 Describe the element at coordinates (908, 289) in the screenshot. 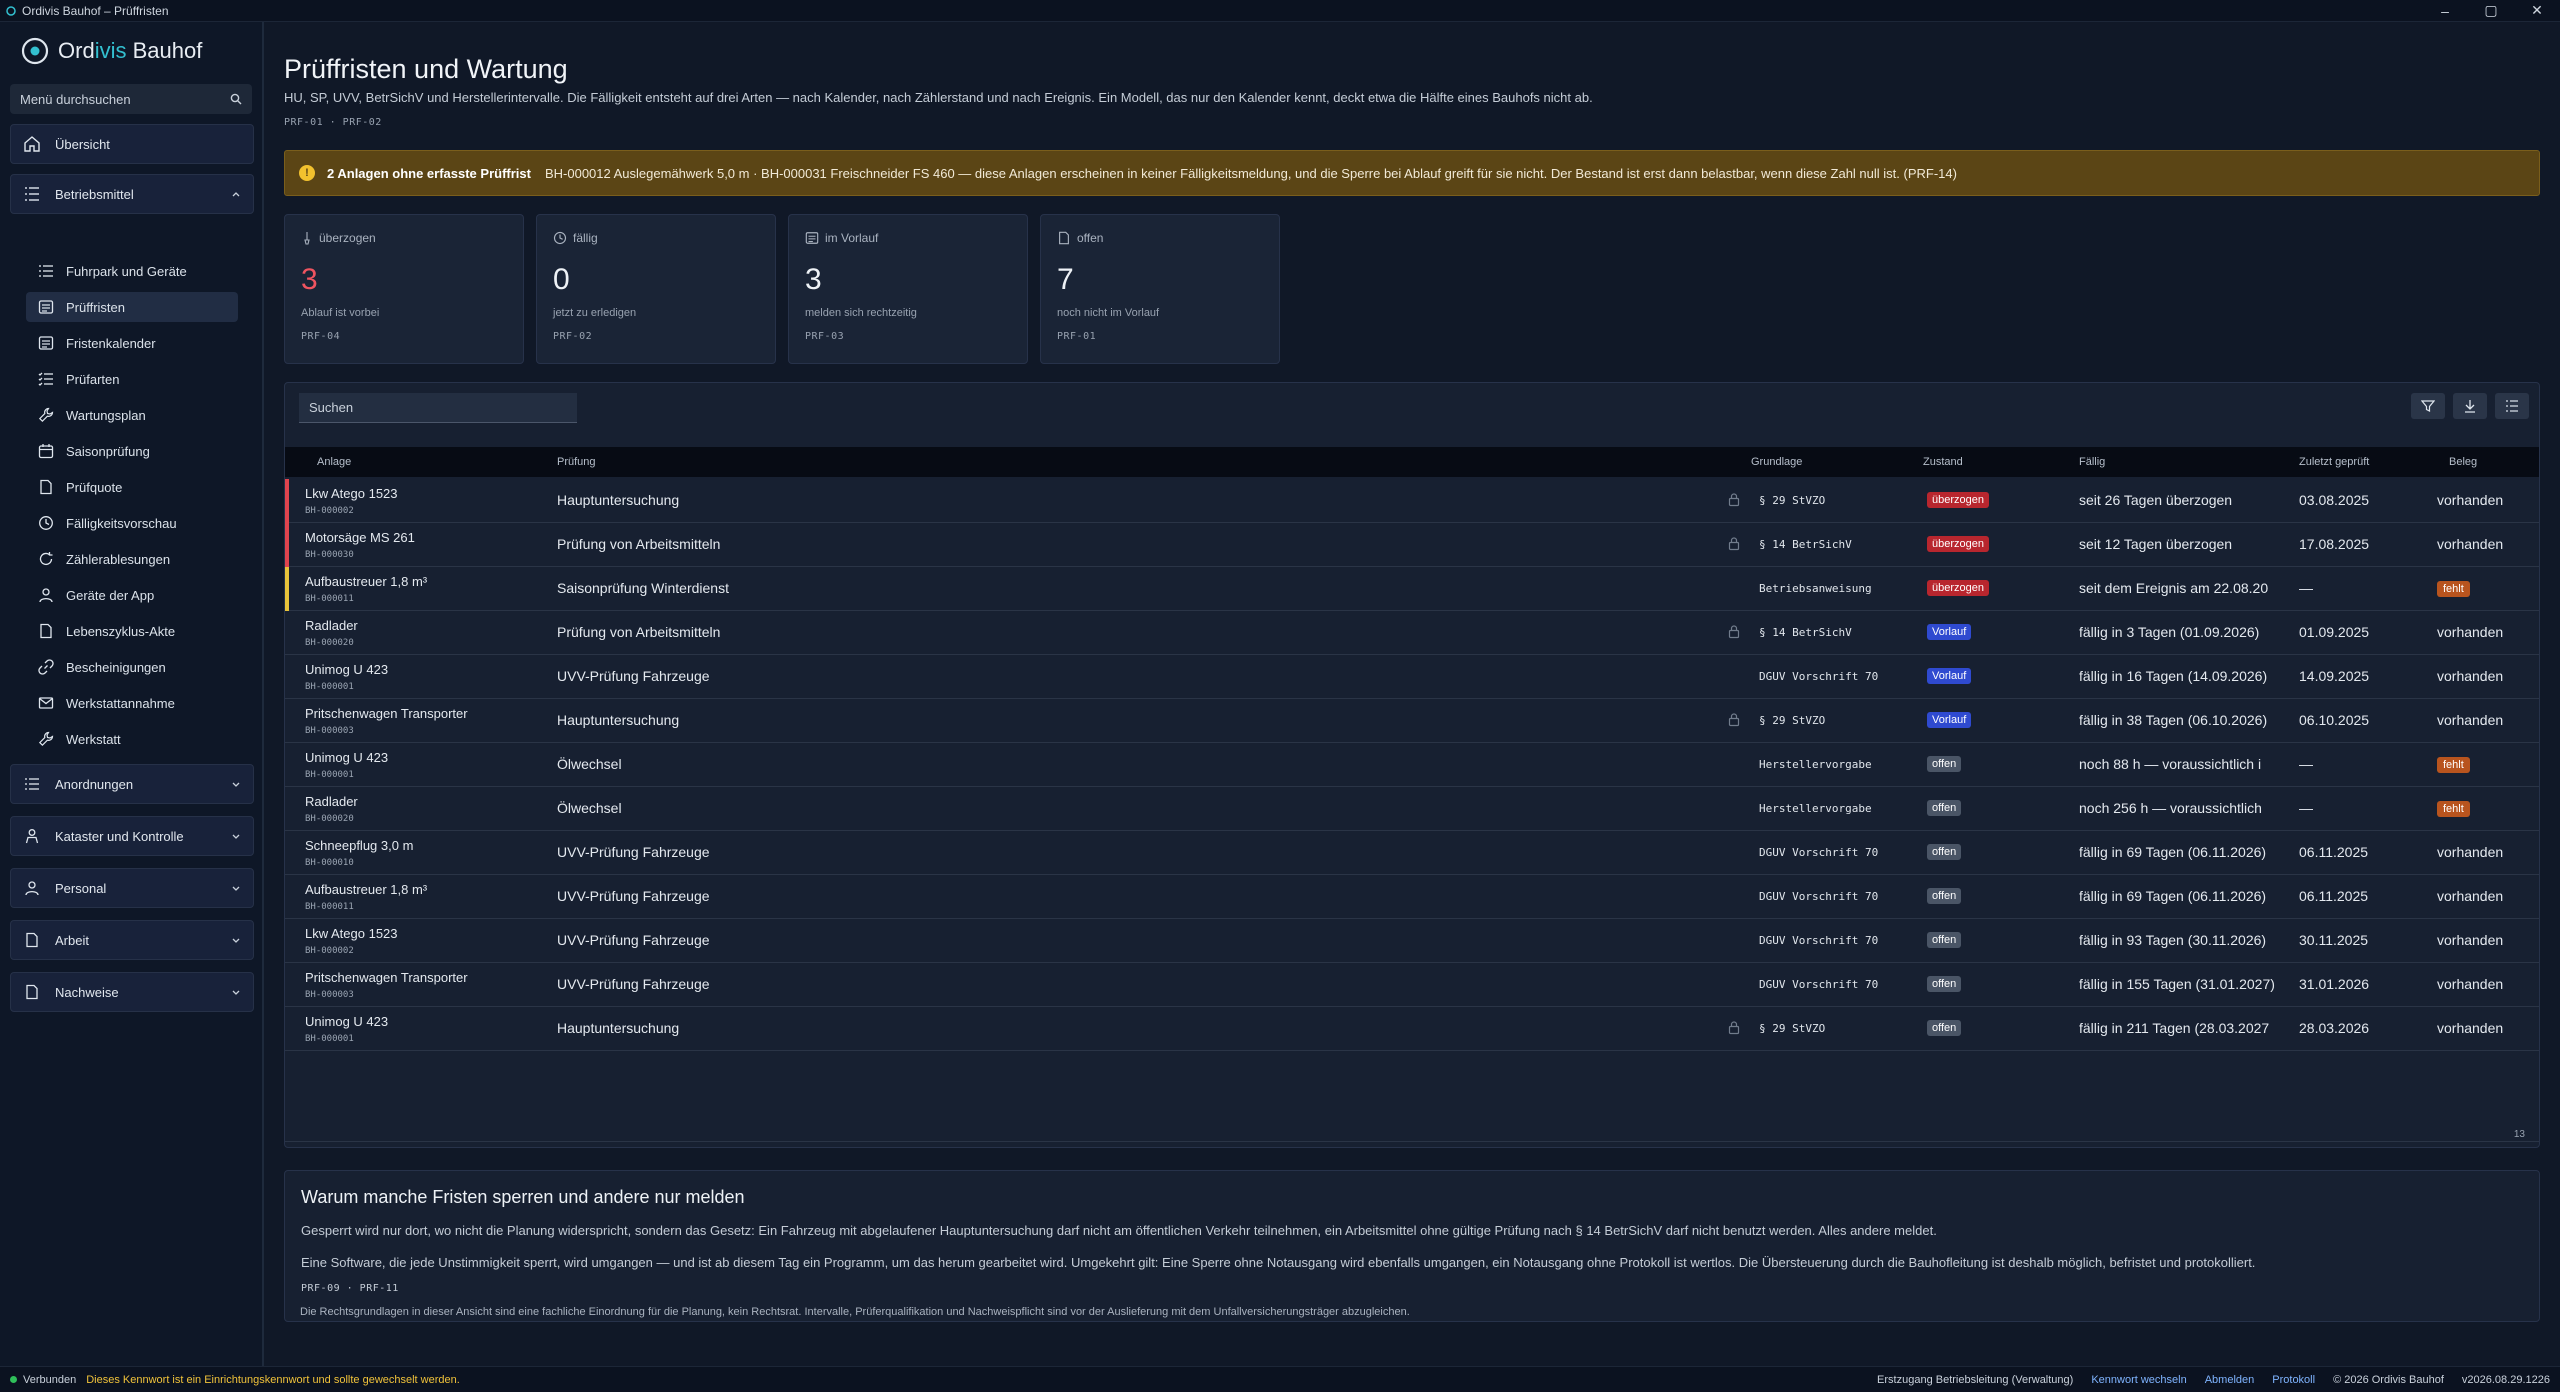

I see `summary-card-2: im Vorlauf 3 melden sich rechtzeitig PRF-03` at that location.